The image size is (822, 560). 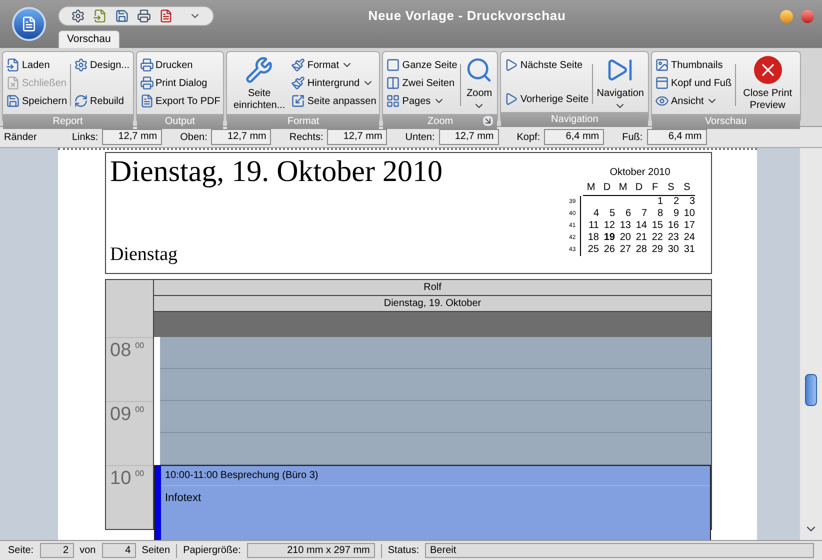 What do you see at coordinates (671, 188) in the screenshot?
I see `weekday-label: S` at bounding box center [671, 188].